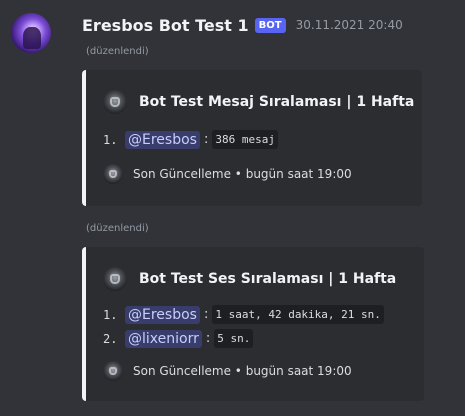  What do you see at coordinates (277, 102) in the screenshot?
I see `embed-author-name: Bot Test Mesaj Sıralaması | 1 Hafta` at bounding box center [277, 102].